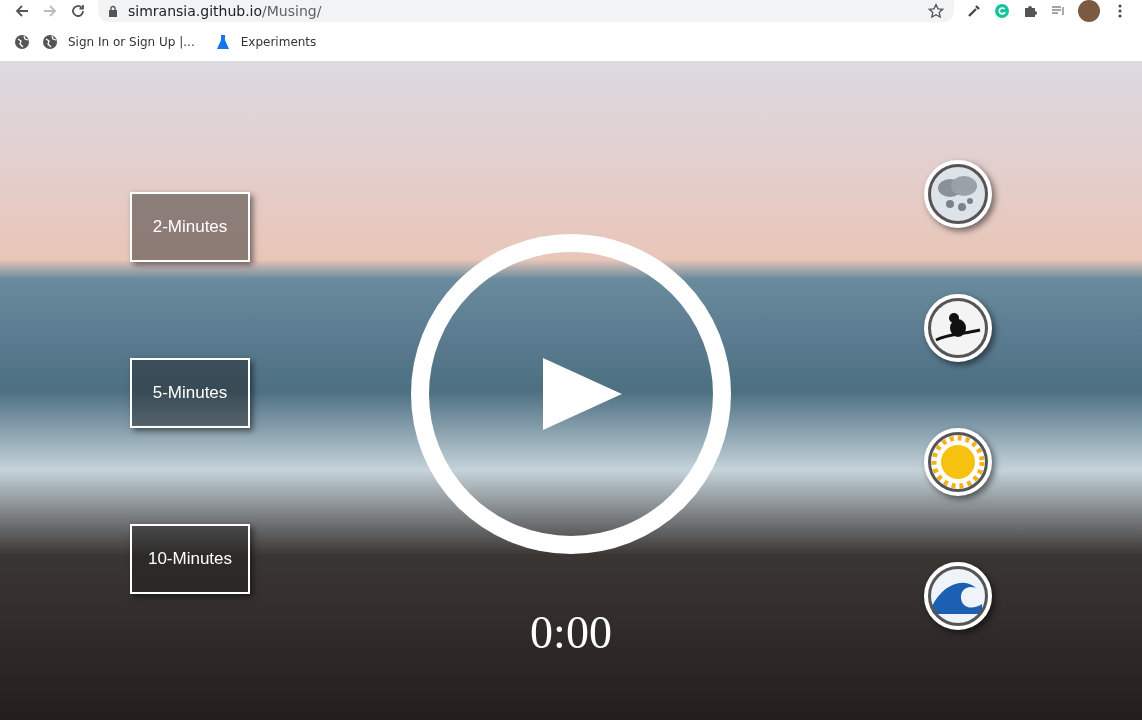 The height and width of the screenshot is (720, 1142). Describe the element at coordinates (571, 632) in the screenshot. I see `timer-text: 0:00` at that location.